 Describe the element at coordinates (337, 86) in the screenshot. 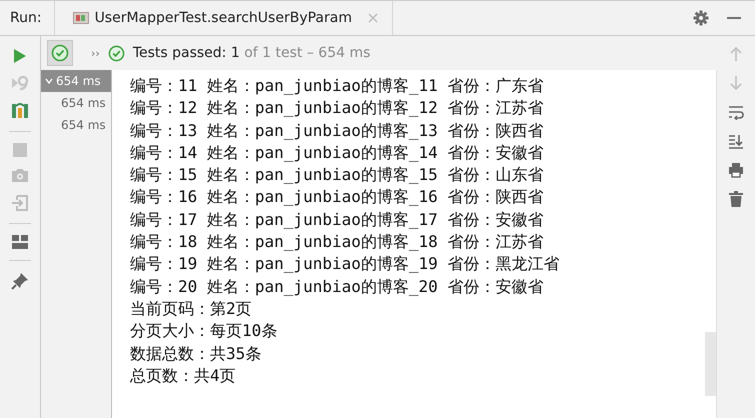

I see `console-line: 编号：11 姓名：pan_junbiao的博客_11 省份：广东省` at that location.